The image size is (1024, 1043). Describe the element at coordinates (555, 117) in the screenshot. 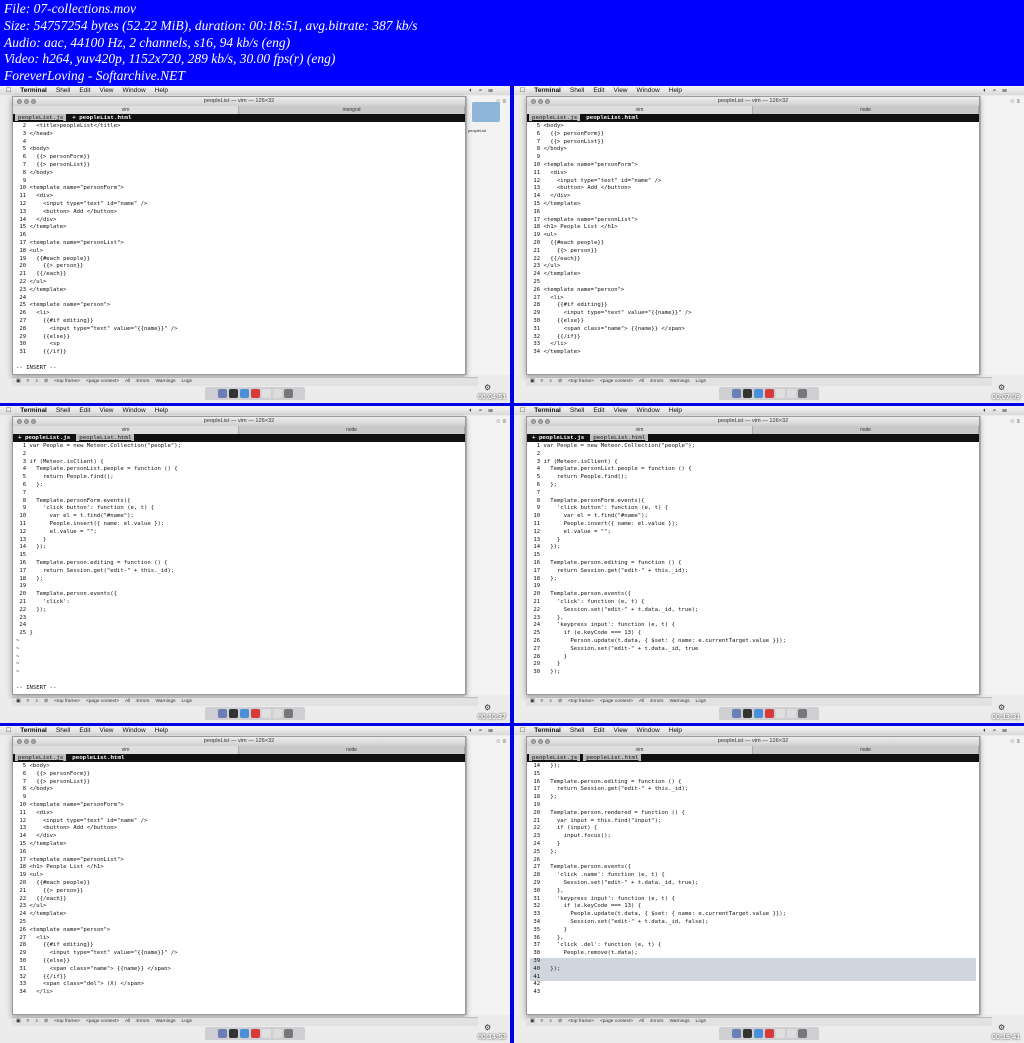

I see `vim-buffer-tab: peopleList.js` at that location.